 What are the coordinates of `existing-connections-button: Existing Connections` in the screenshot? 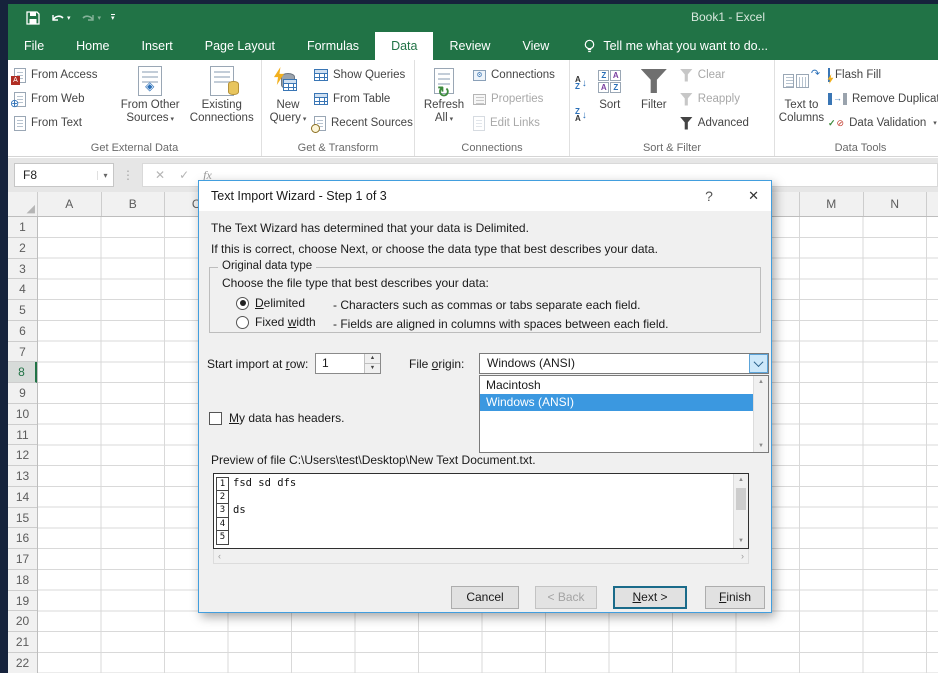 It's located at (221, 99).